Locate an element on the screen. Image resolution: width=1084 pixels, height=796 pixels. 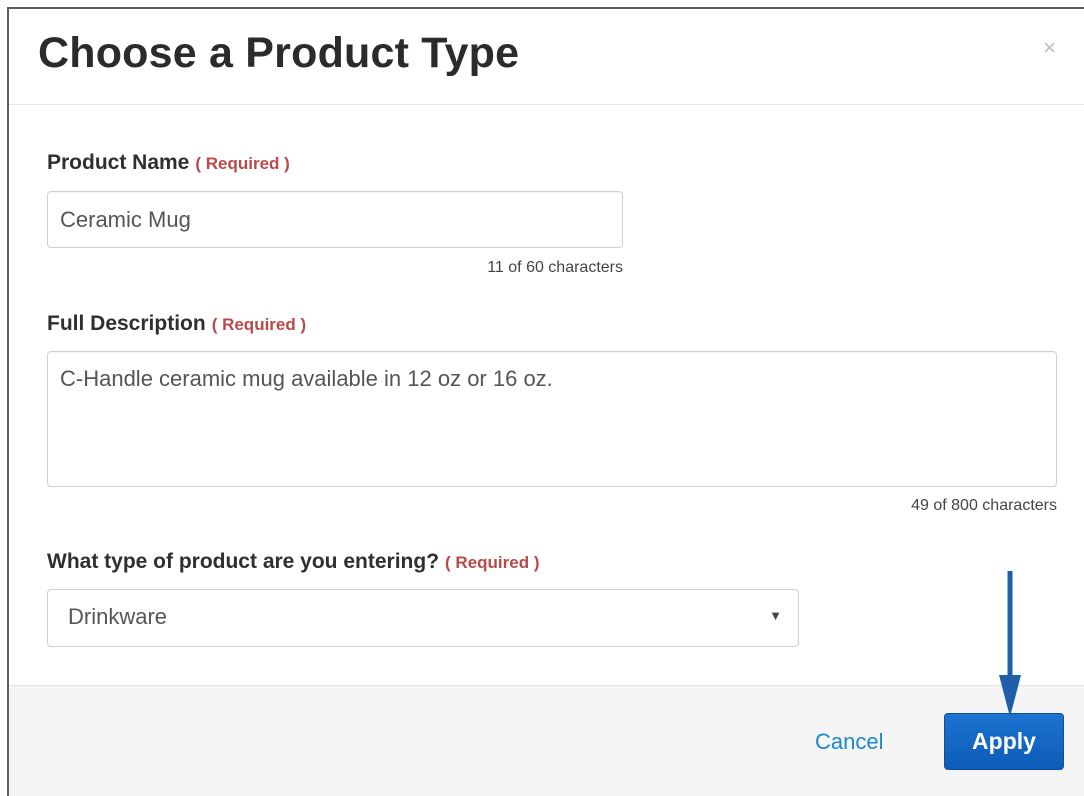
apply-button: Apply is located at coordinates (1004, 741).